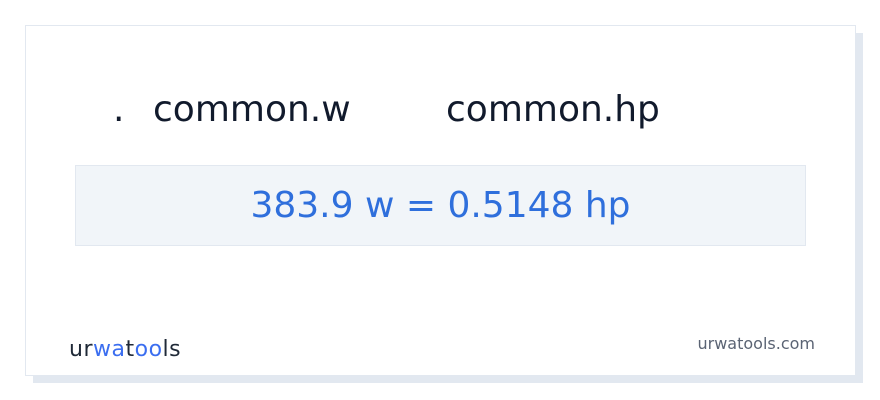 The image size is (880, 400). I want to click on logo-text-3: ls, so click(172, 349).